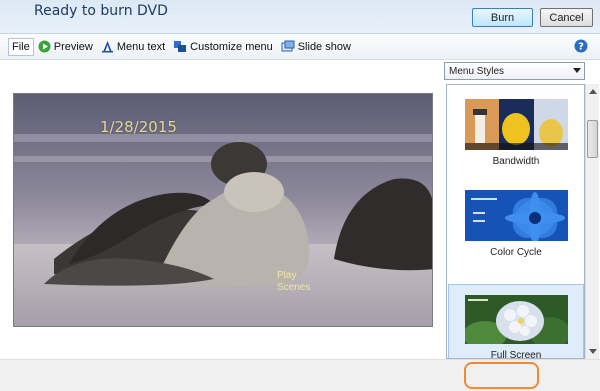  I want to click on style-label-bandwidth: Bandwidth, so click(516, 161).